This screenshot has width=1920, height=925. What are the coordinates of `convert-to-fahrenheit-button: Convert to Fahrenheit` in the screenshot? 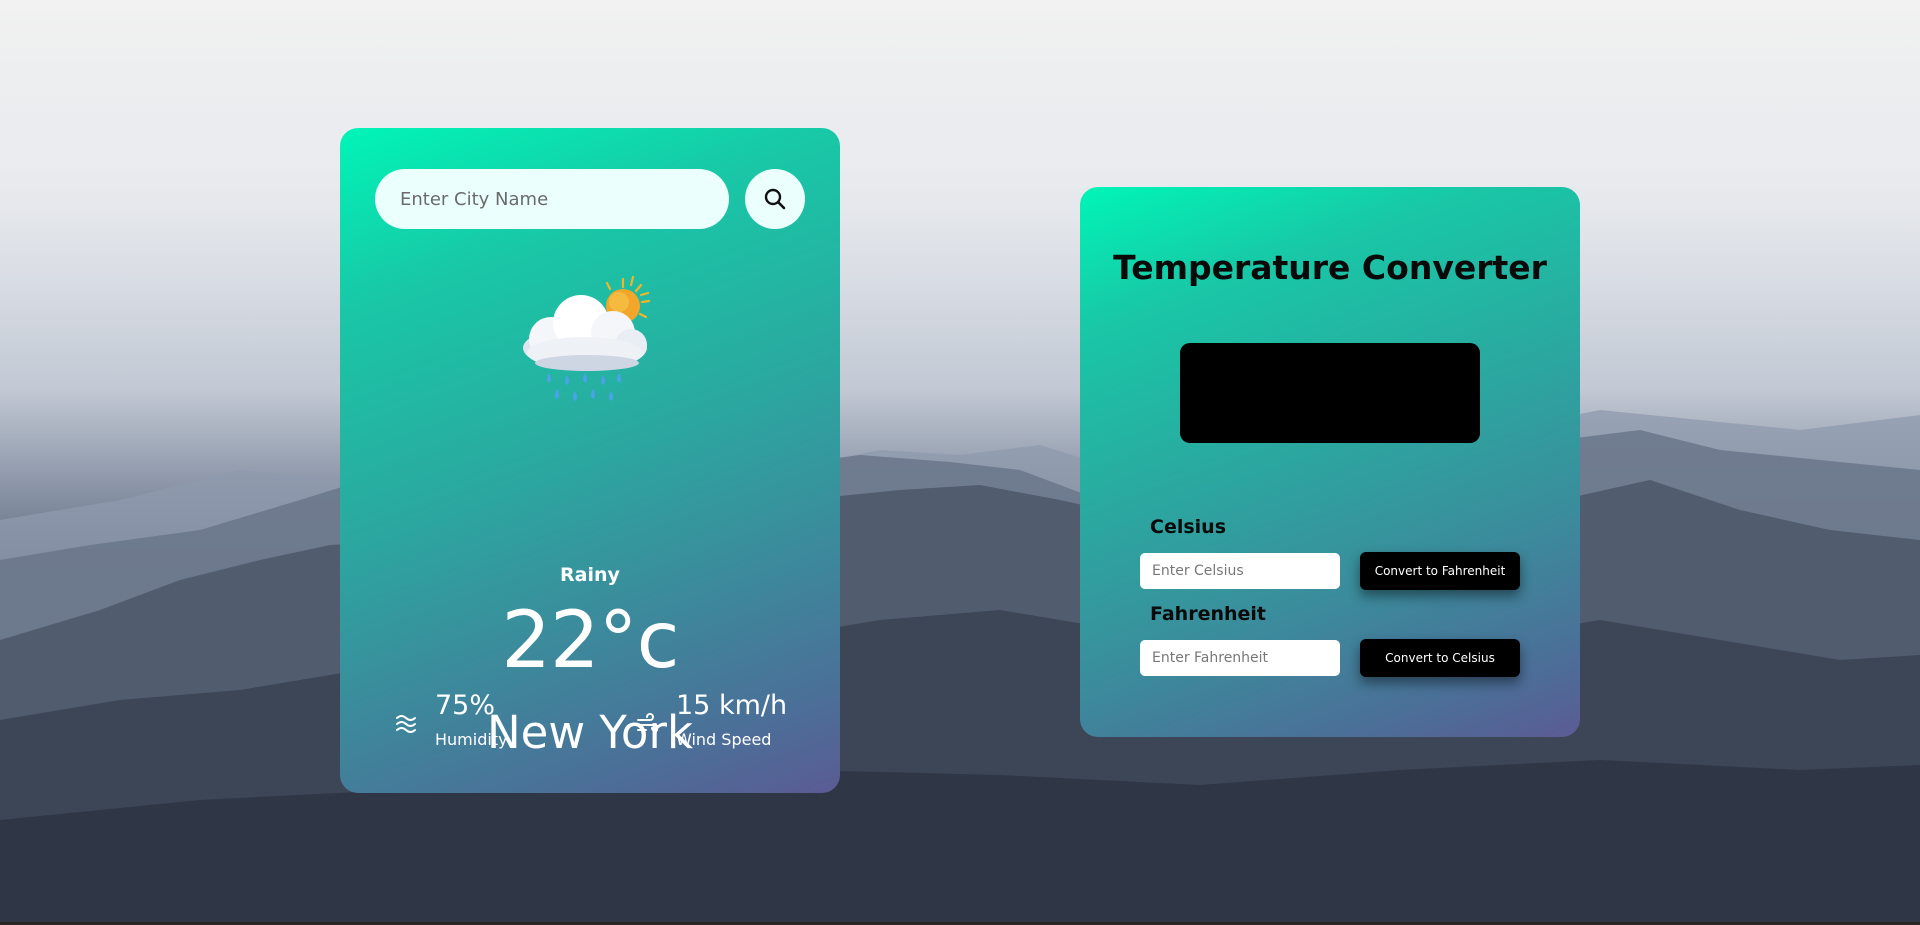 It's located at (1440, 571).